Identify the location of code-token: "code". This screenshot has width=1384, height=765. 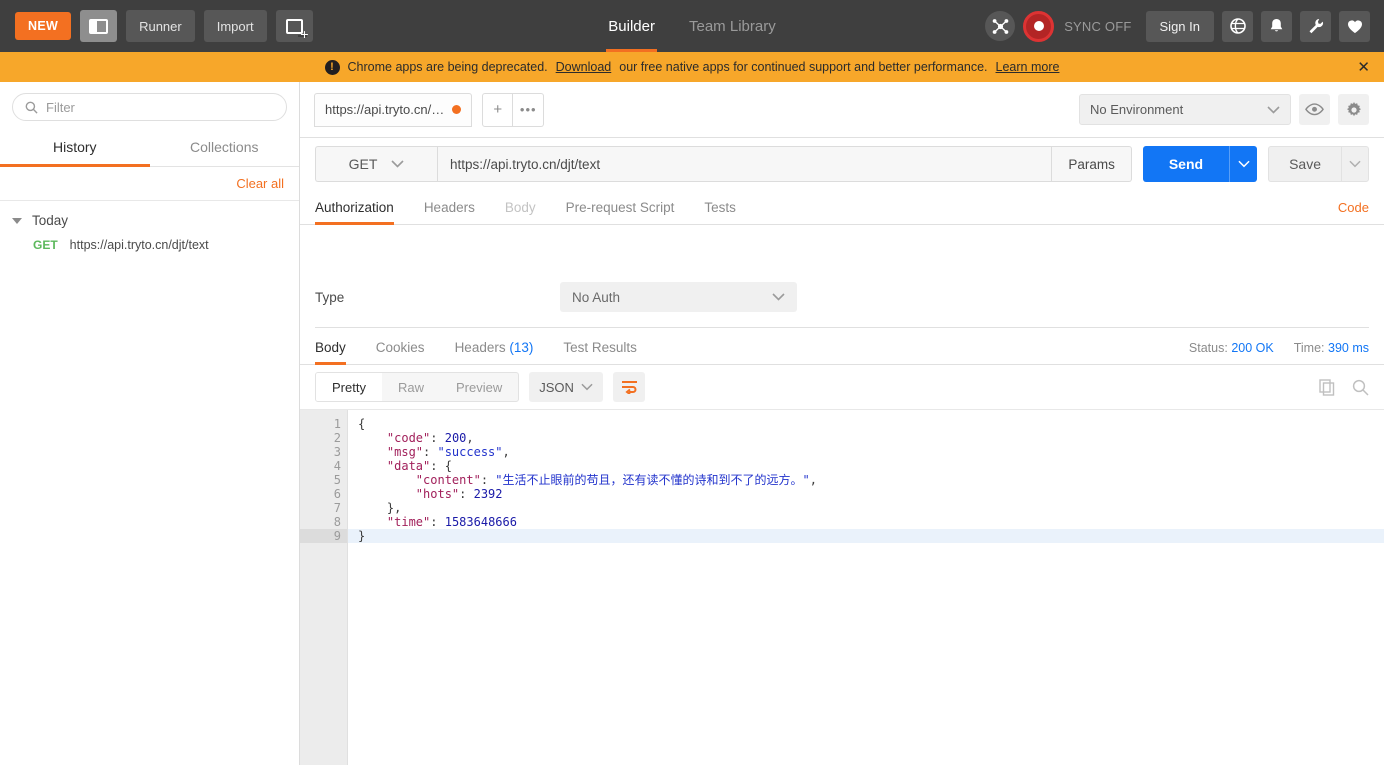
(408, 438).